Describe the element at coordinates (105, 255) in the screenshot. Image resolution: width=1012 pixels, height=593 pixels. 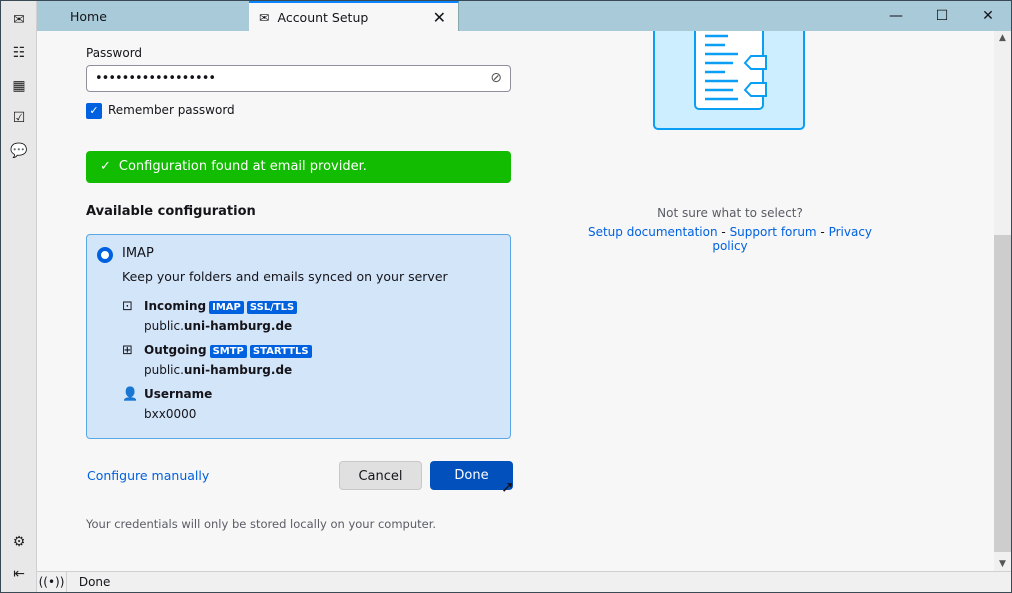
I see `imap-radio` at that location.